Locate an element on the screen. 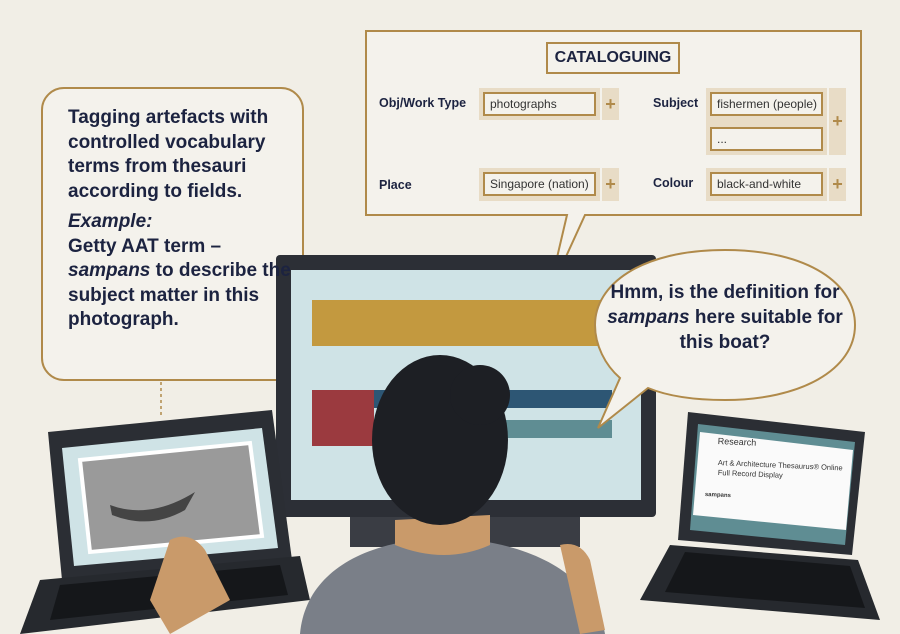 This screenshot has width=900, height=634. place-field: Singapore (nation) is located at coordinates (539, 184).